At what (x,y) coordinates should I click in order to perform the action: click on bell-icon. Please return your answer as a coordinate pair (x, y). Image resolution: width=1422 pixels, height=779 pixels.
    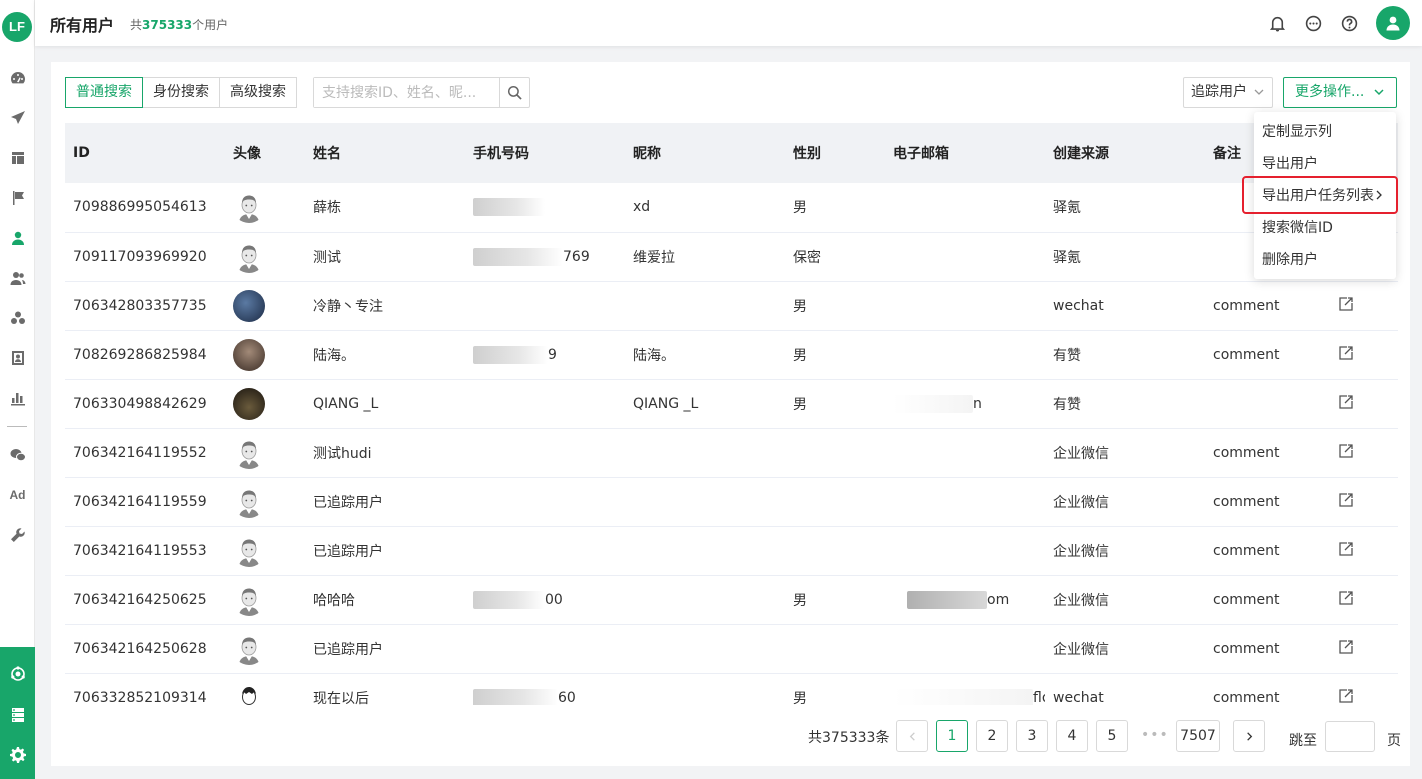
    Looking at the image, I should click on (1277, 23).